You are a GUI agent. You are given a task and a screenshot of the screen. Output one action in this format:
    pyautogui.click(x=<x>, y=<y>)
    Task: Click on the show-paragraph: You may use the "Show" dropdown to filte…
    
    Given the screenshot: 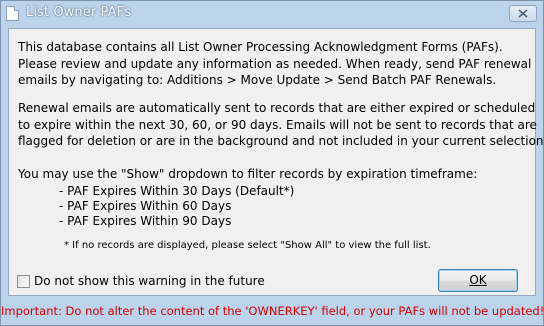 What is the action you would take?
    pyautogui.click(x=273, y=174)
    